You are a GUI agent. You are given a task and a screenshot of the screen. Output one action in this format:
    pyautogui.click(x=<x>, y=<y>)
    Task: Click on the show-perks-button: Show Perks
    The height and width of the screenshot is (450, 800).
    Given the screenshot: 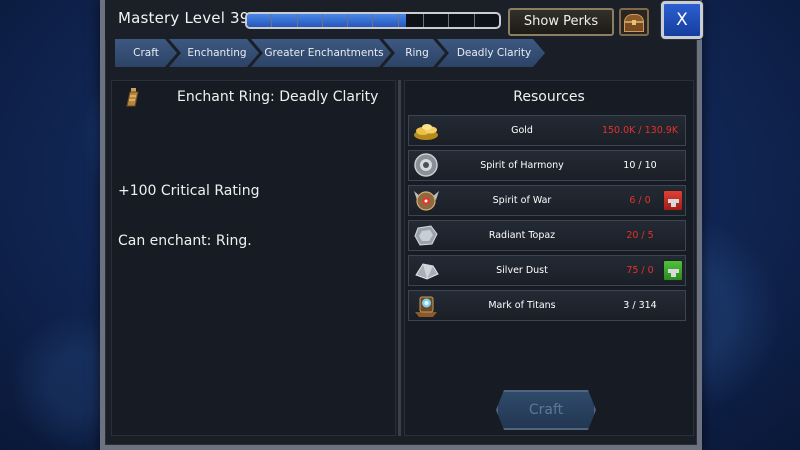 What is the action you would take?
    pyautogui.click(x=561, y=22)
    